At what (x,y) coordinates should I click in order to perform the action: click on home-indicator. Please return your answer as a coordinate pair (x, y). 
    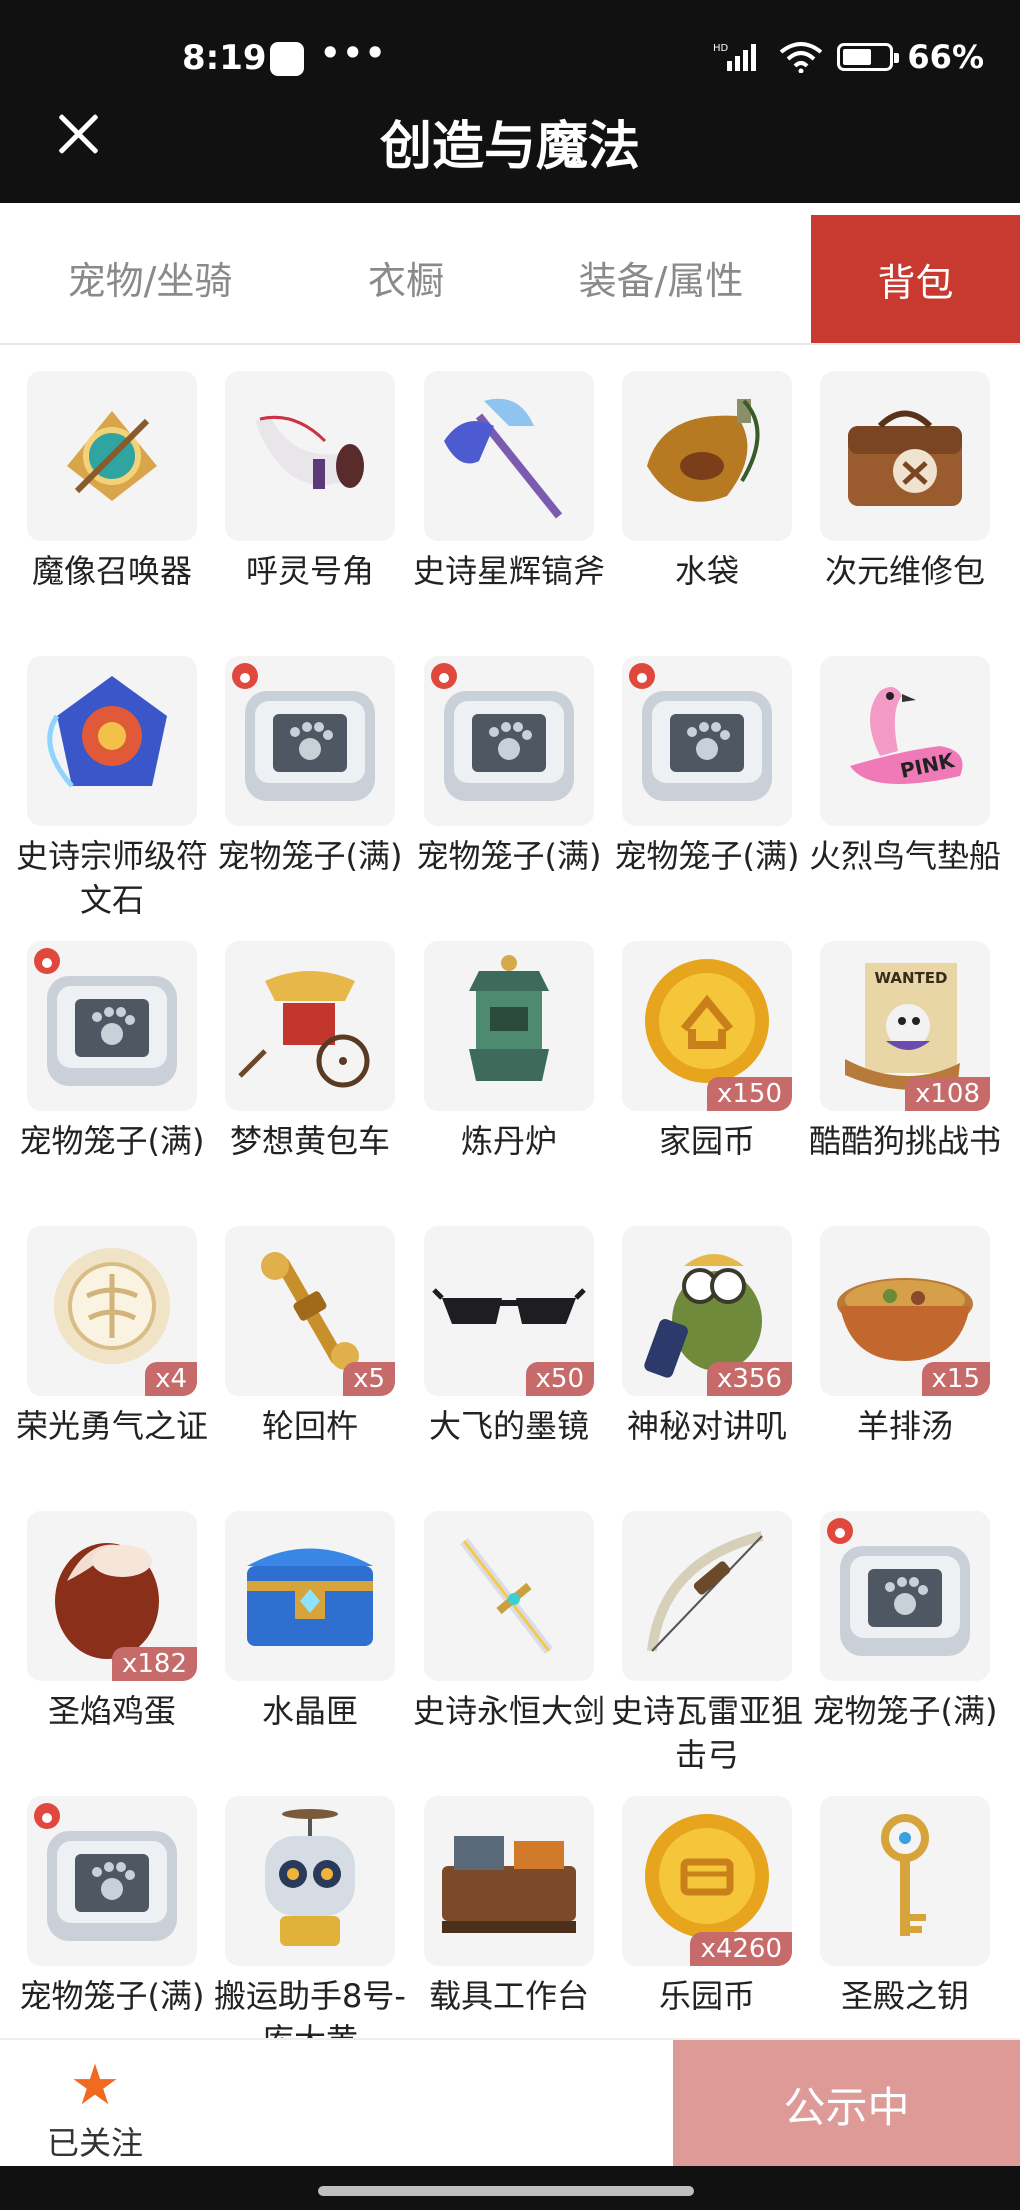
    Looking at the image, I should click on (506, 2191).